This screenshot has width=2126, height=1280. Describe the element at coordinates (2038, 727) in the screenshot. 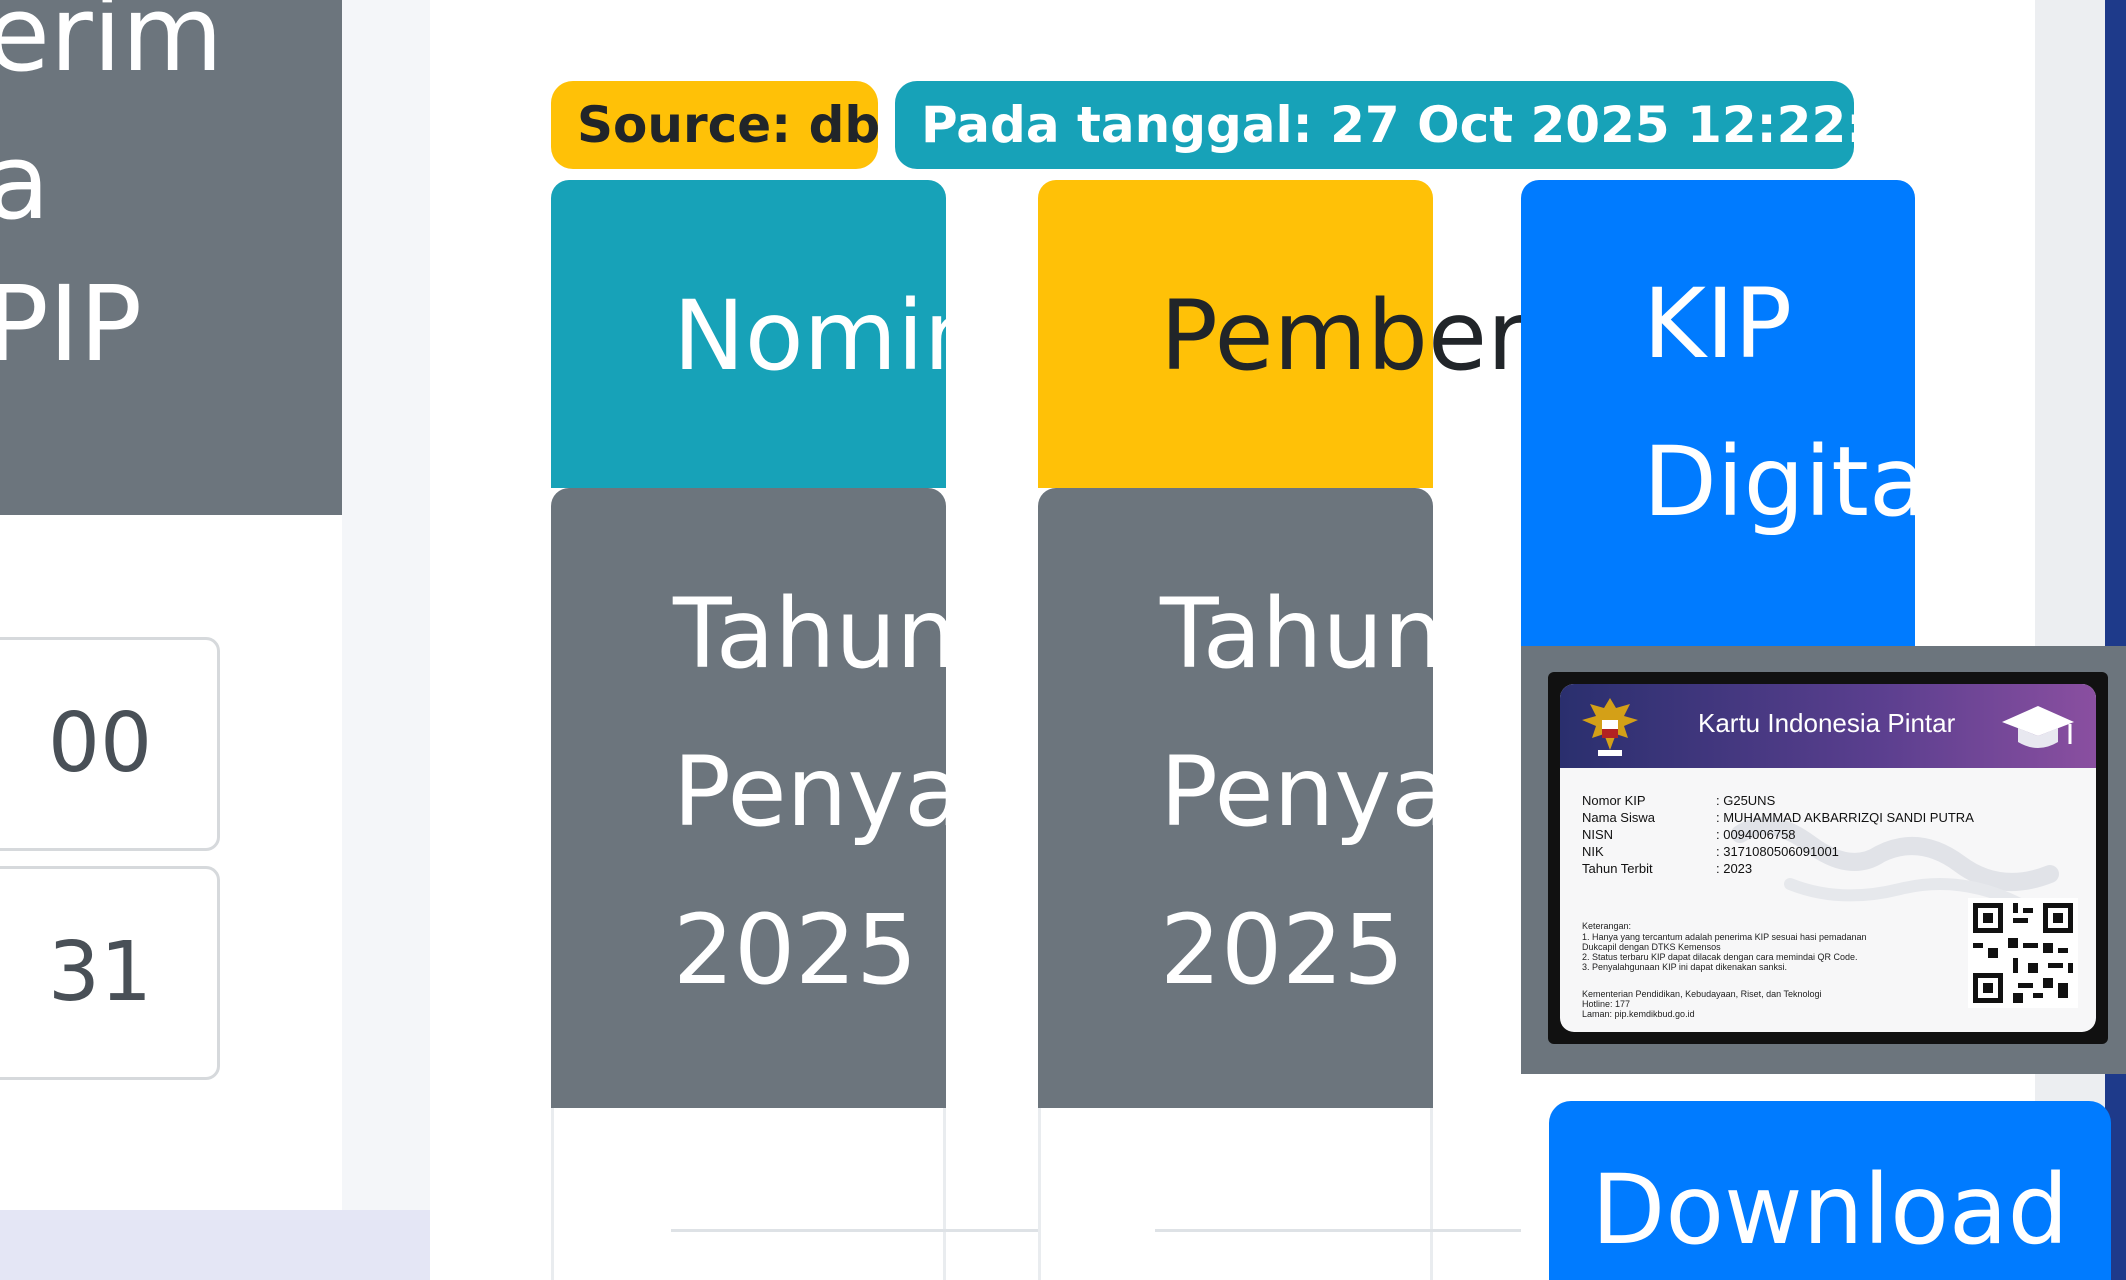

I see `graduation-cap-icon` at that location.